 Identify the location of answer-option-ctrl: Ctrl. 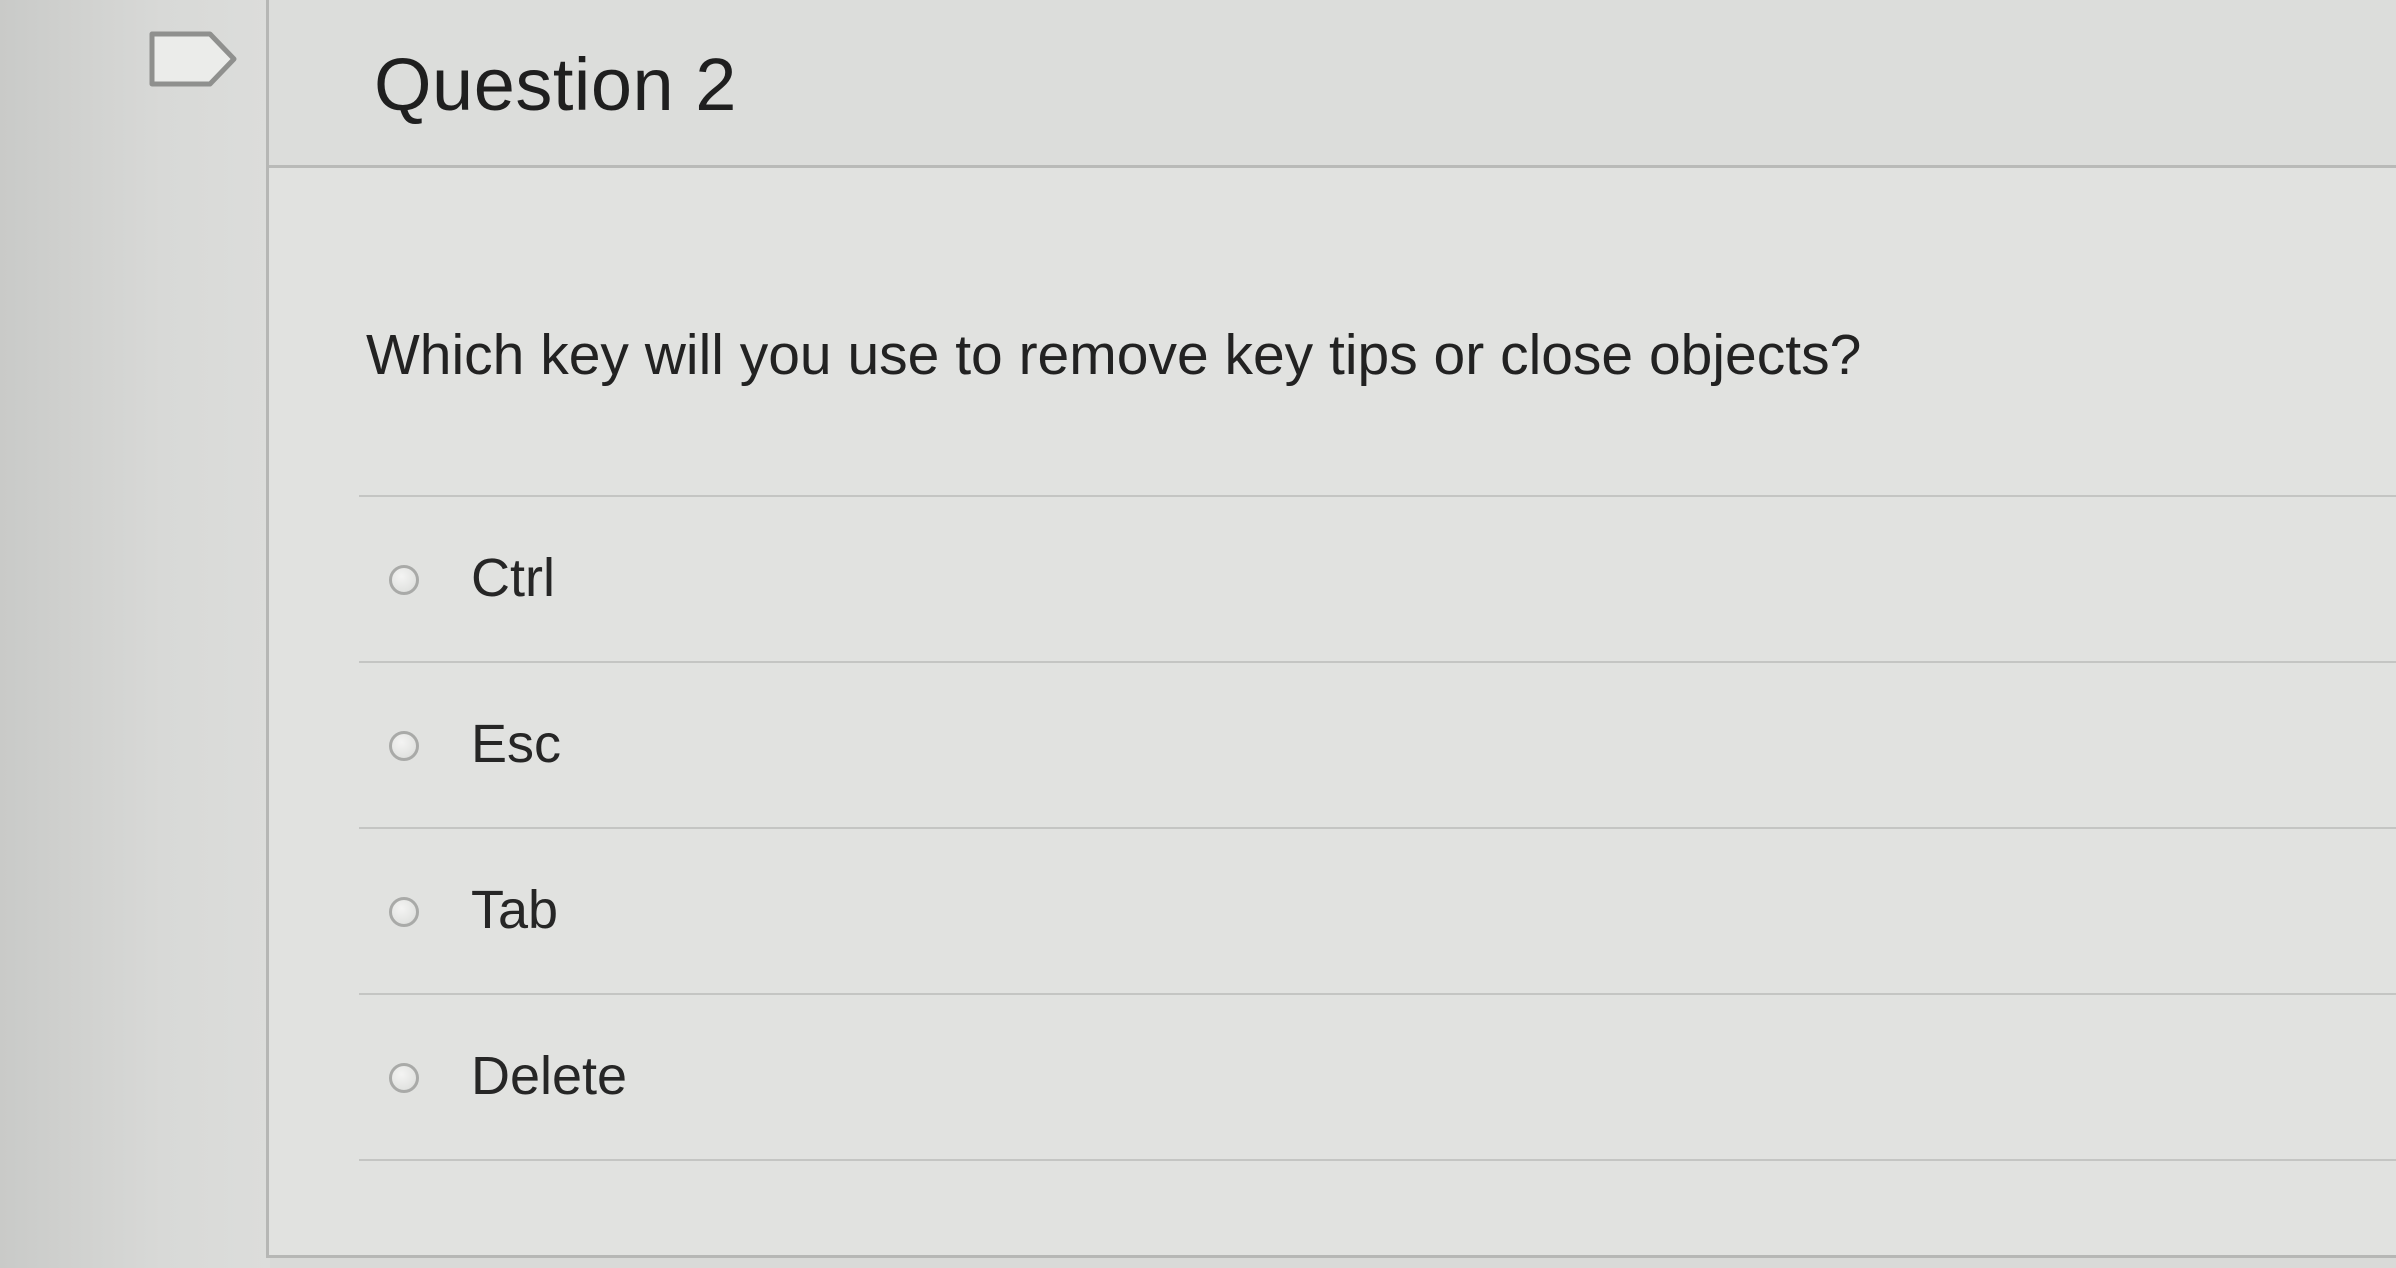
(1377, 580).